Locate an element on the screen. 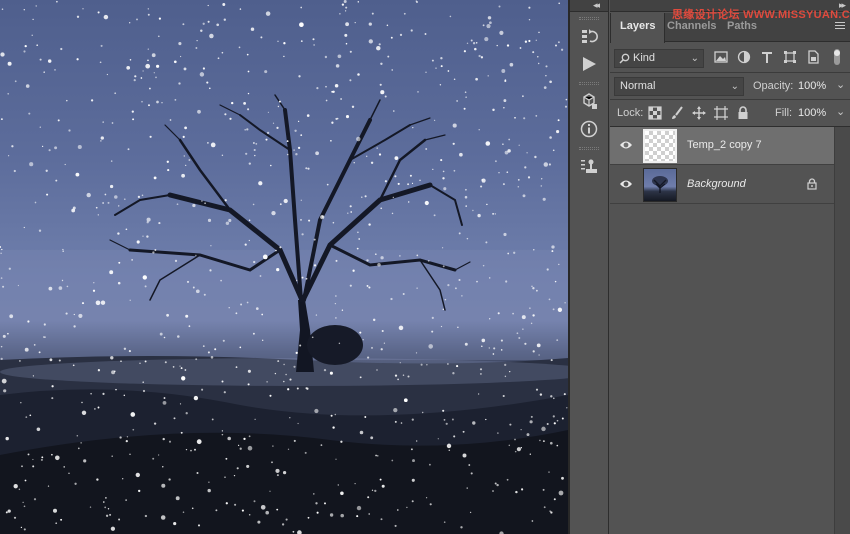 The width and height of the screenshot is (850, 534). layer-name: Background is located at coordinates (716, 184).